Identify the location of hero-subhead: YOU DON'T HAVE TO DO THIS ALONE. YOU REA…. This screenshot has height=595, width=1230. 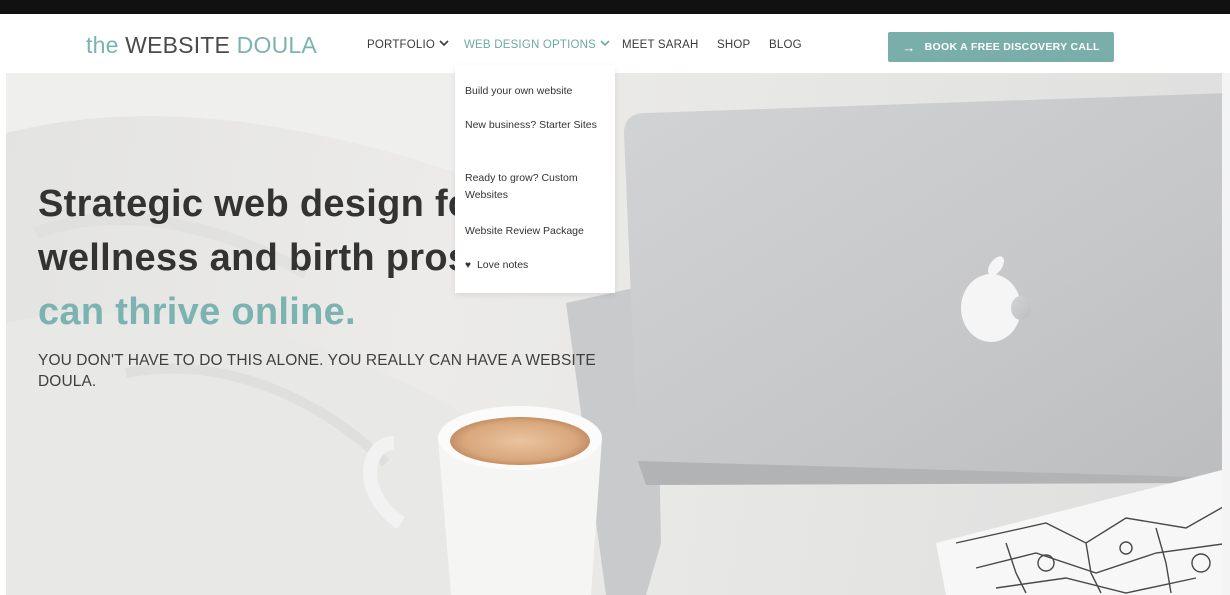
(317, 371).